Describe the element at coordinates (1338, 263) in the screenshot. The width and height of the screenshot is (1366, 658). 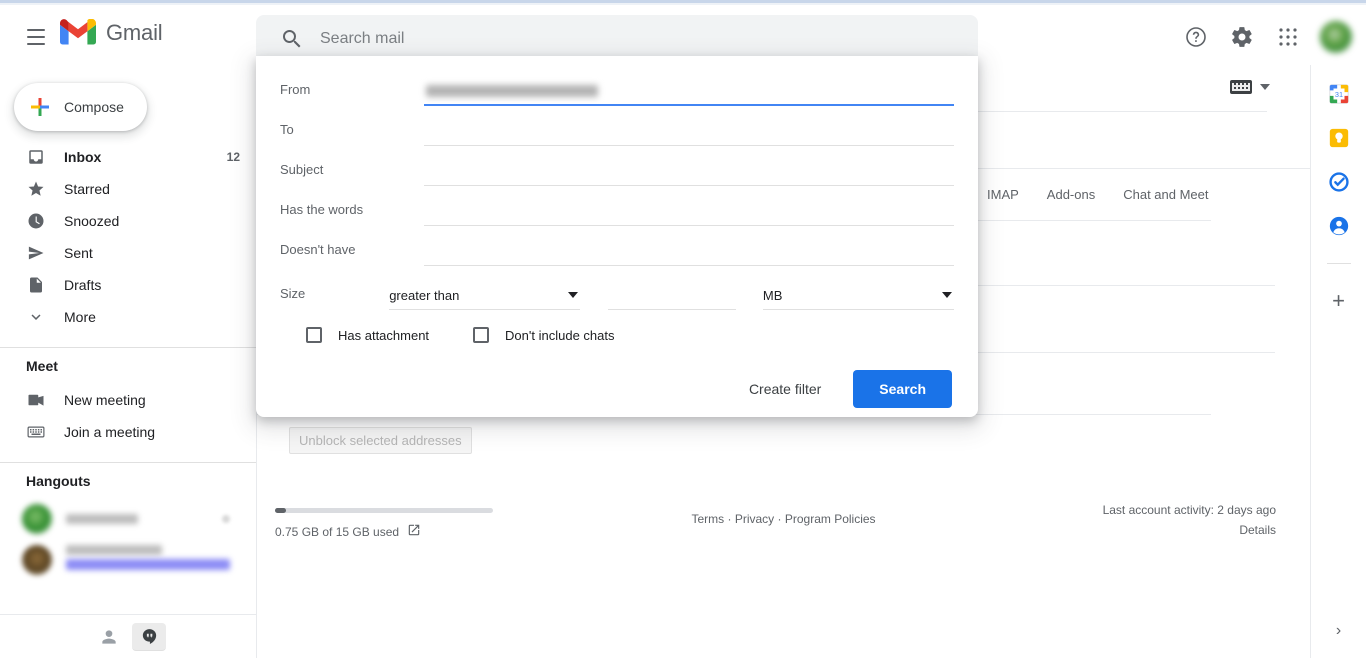
I see `rail-divider` at that location.